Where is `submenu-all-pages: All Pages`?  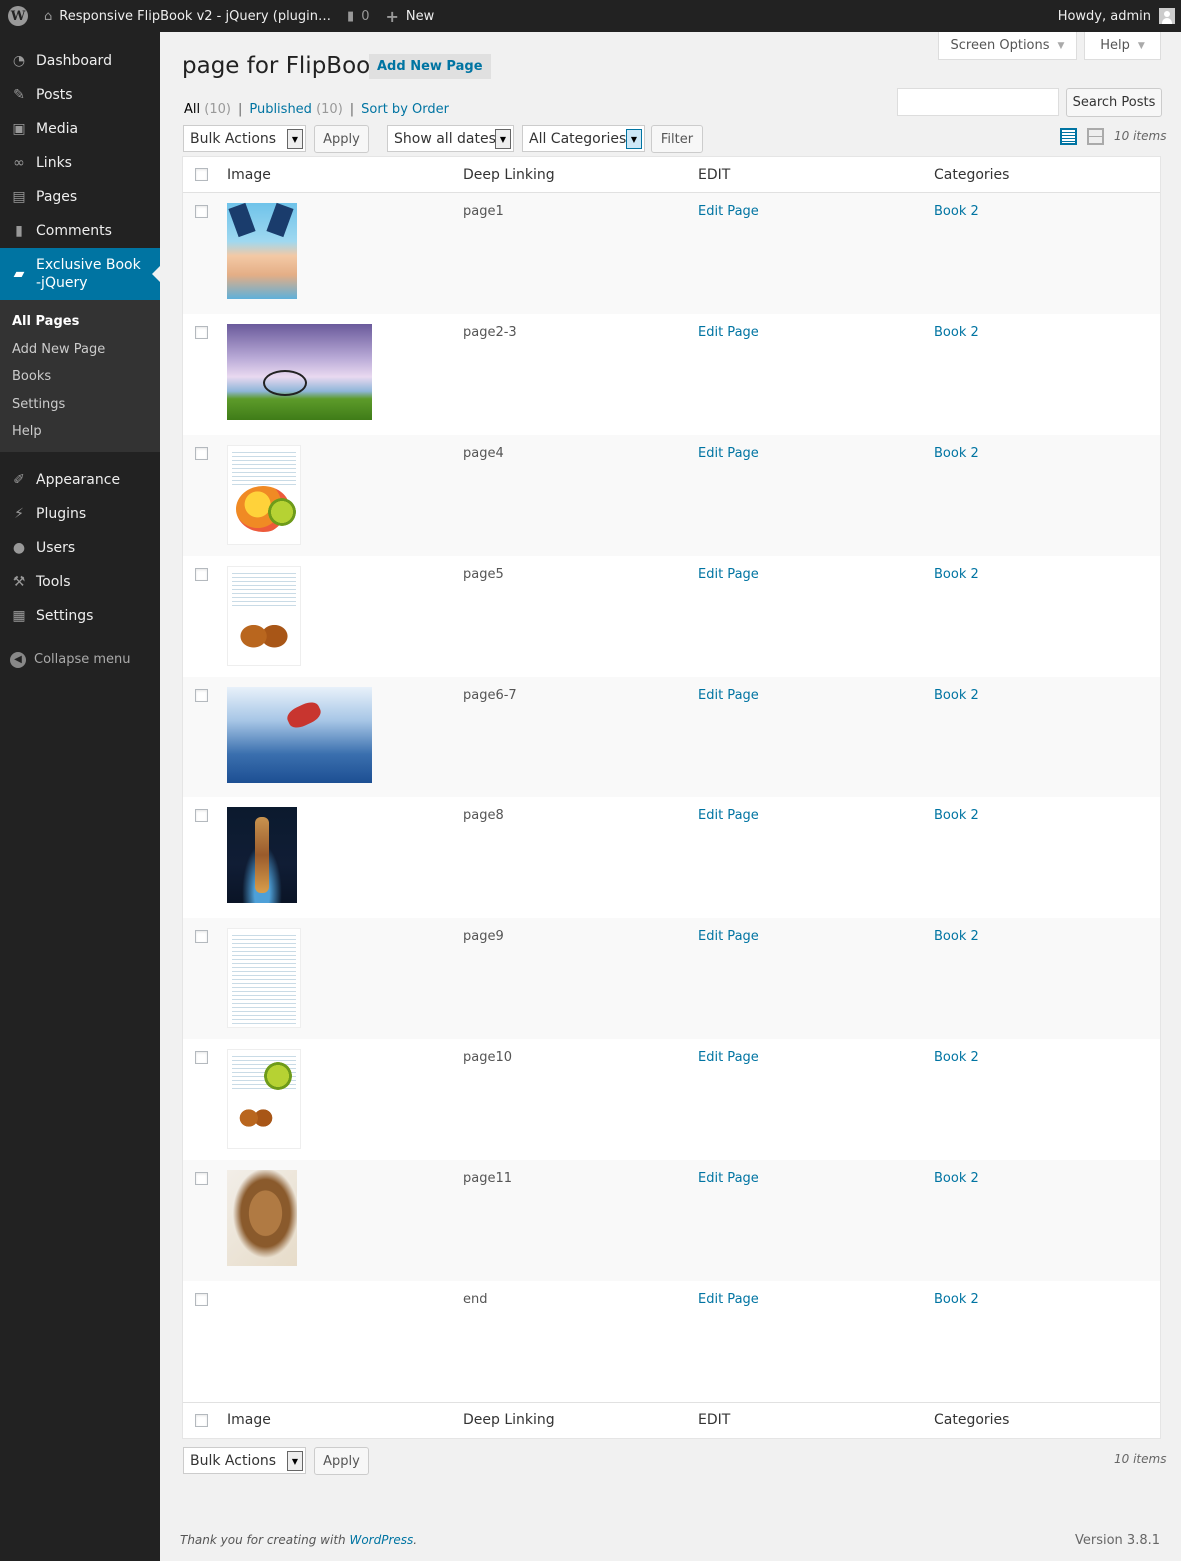 submenu-all-pages: All Pages is located at coordinates (80, 322).